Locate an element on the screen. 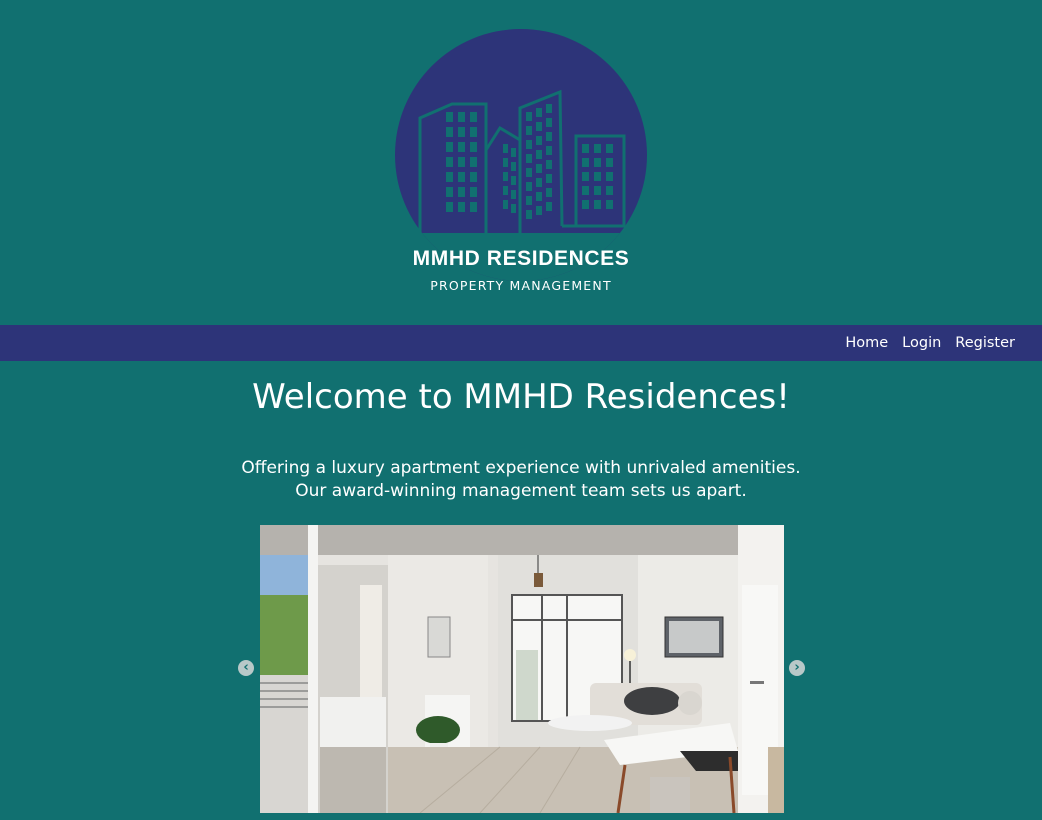 This screenshot has width=1042, height=820. nav-login-link: Login is located at coordinates (921, 343).